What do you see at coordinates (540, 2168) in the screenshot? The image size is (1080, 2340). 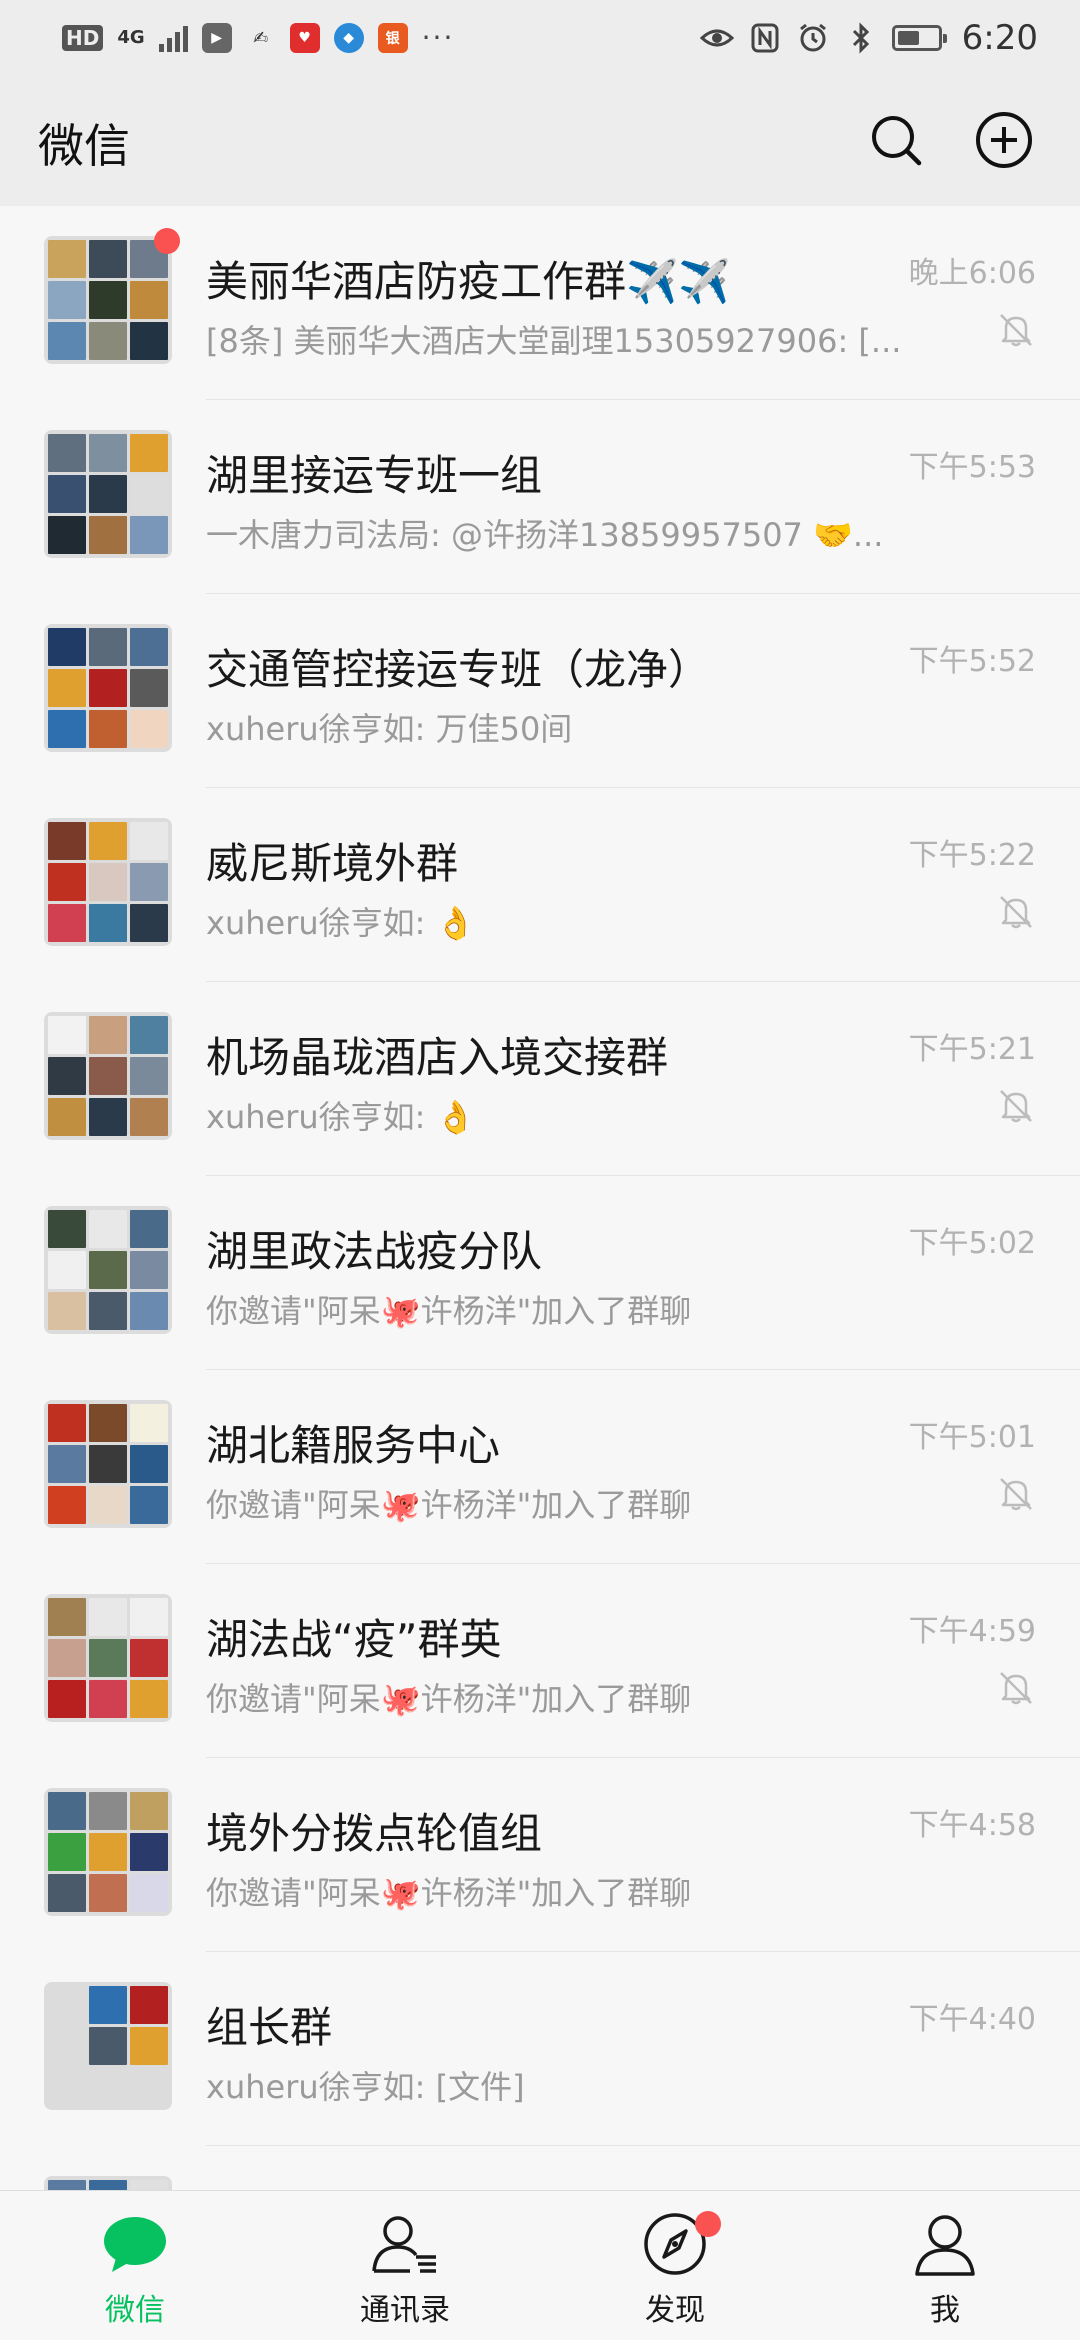 I see `chat-list-item` at bounding box center [540, 2168].